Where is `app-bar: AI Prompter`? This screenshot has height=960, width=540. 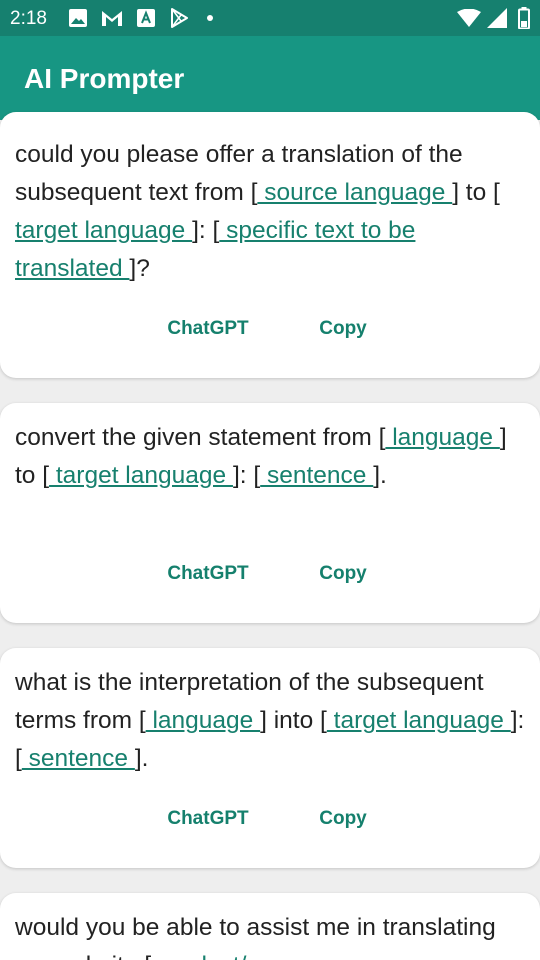
app-bar: AI Prompter is located at coordinates (270, 78).